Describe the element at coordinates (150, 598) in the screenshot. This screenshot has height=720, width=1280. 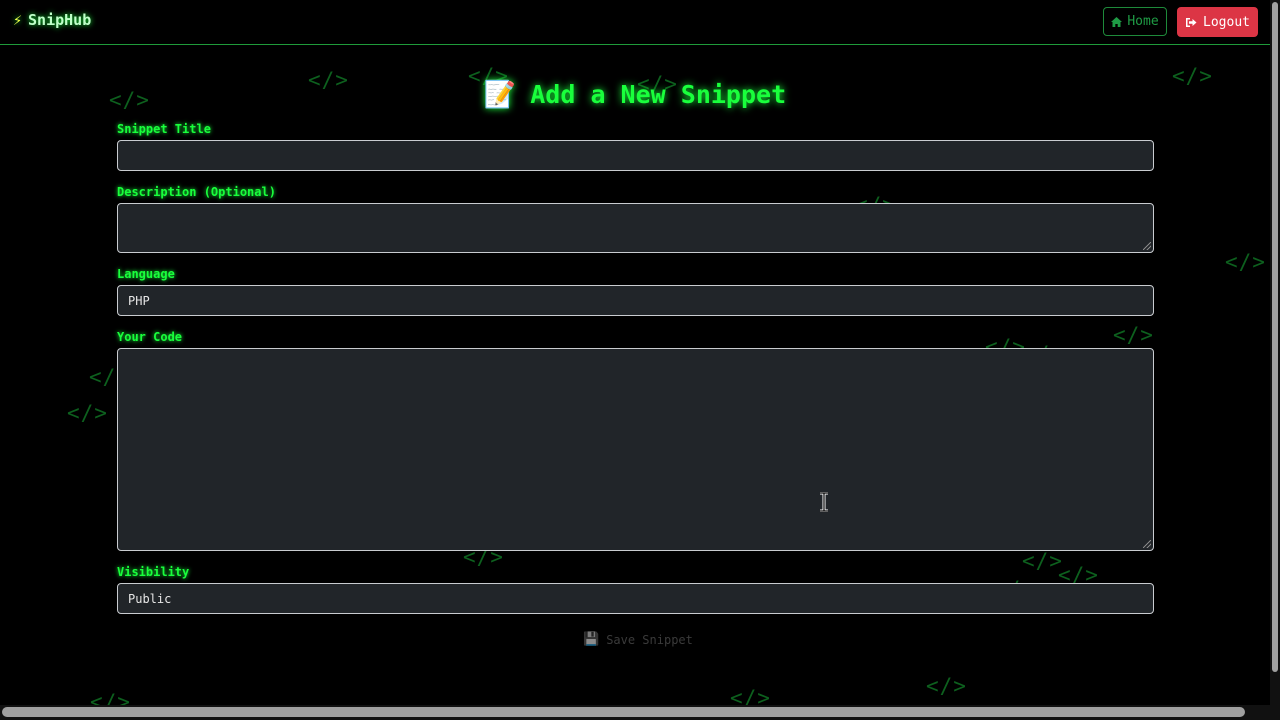
I see `visibility-selected-value: Public` at that location.